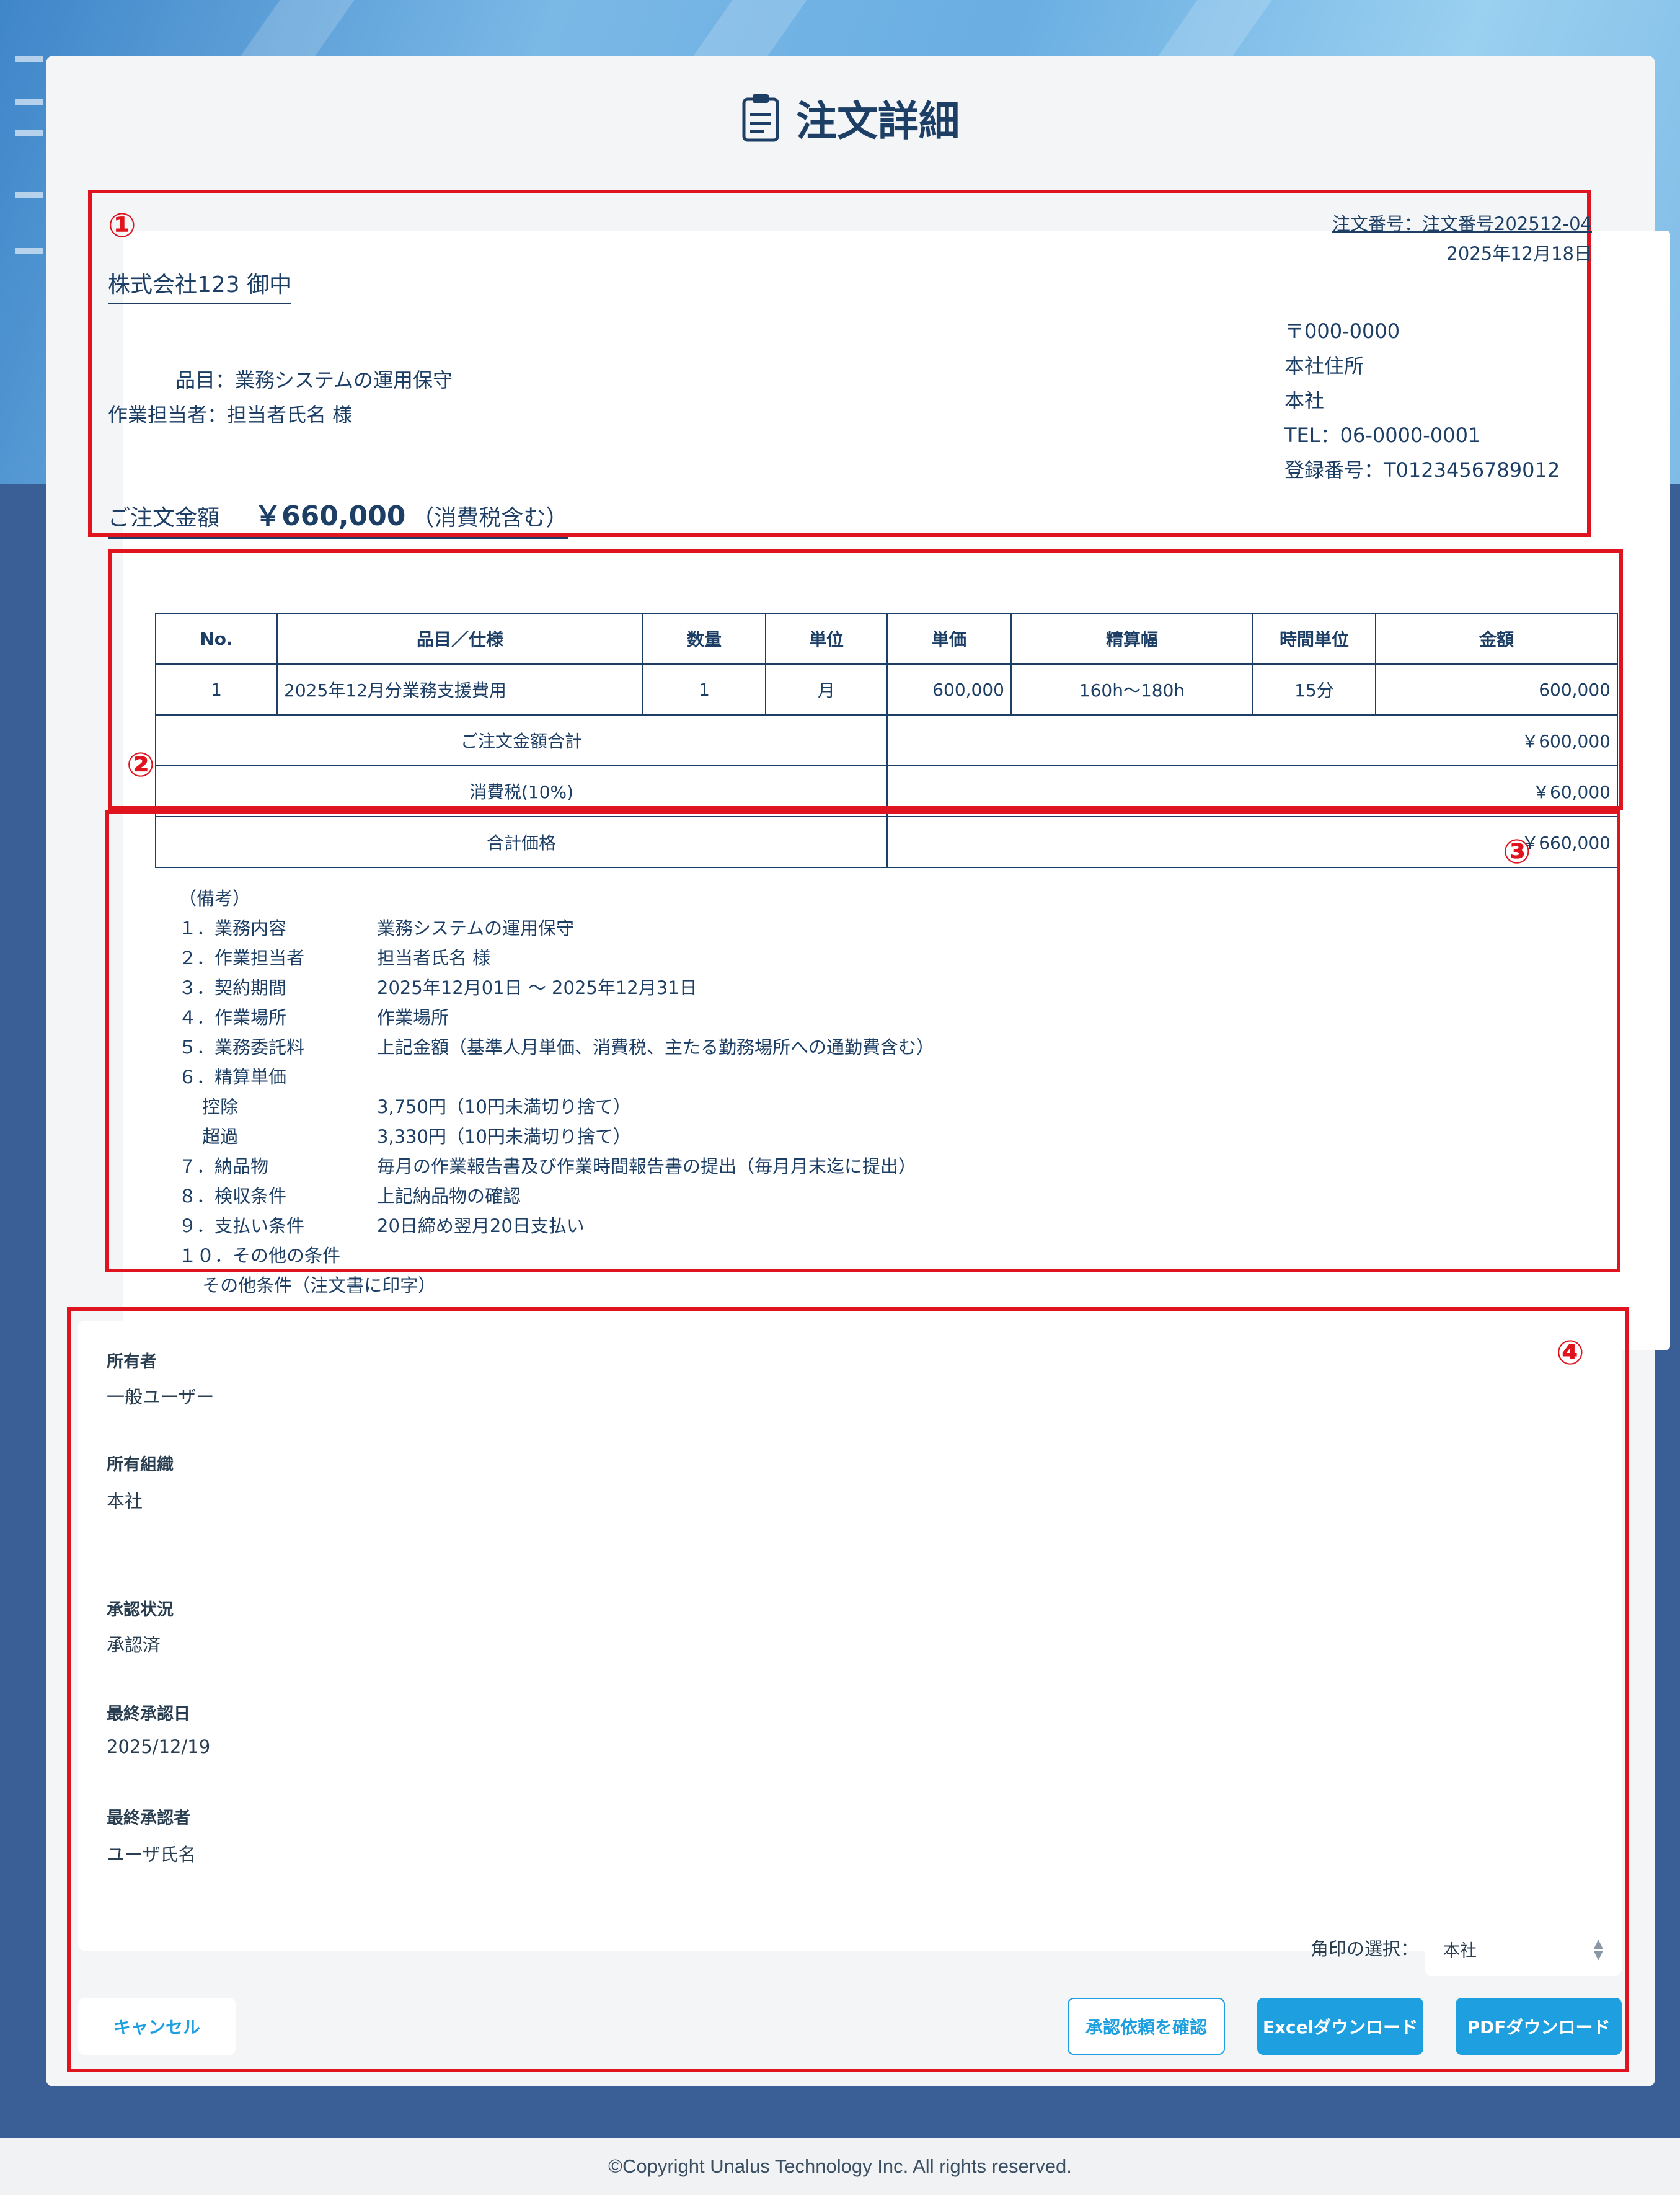 This screenshot has width=1680, height=2195. Describe the element at coordinates (556, 1255) in the screenshot. I see `remark-item: １０．その他の条件` at that location.